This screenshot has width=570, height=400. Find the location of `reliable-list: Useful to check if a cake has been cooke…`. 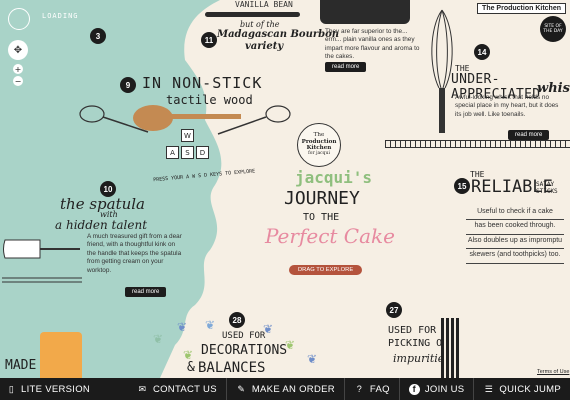

reliable-list: Useful to check if a cake has been cooke… is located at coordinates (515, 235).